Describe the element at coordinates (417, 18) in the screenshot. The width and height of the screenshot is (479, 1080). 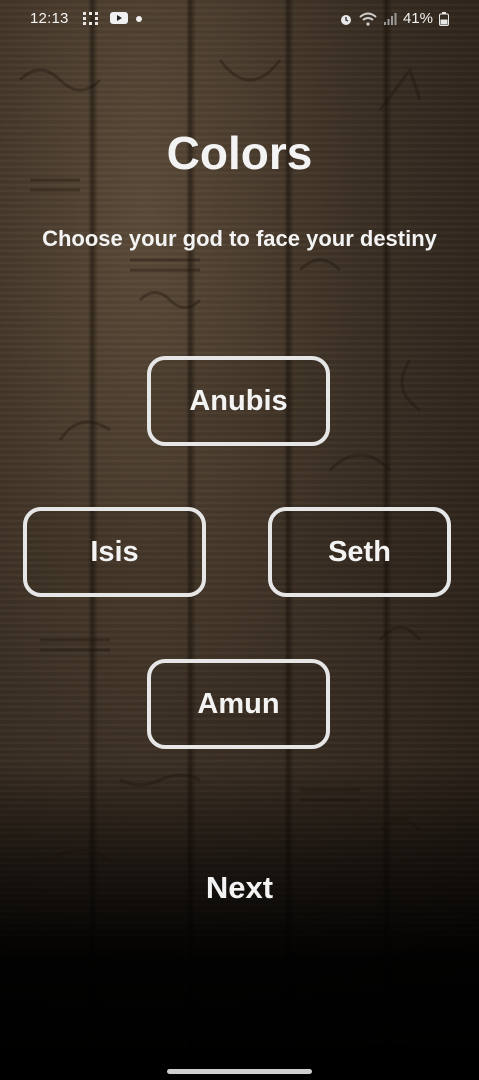
I see `battery-percent: 41%` at that location.